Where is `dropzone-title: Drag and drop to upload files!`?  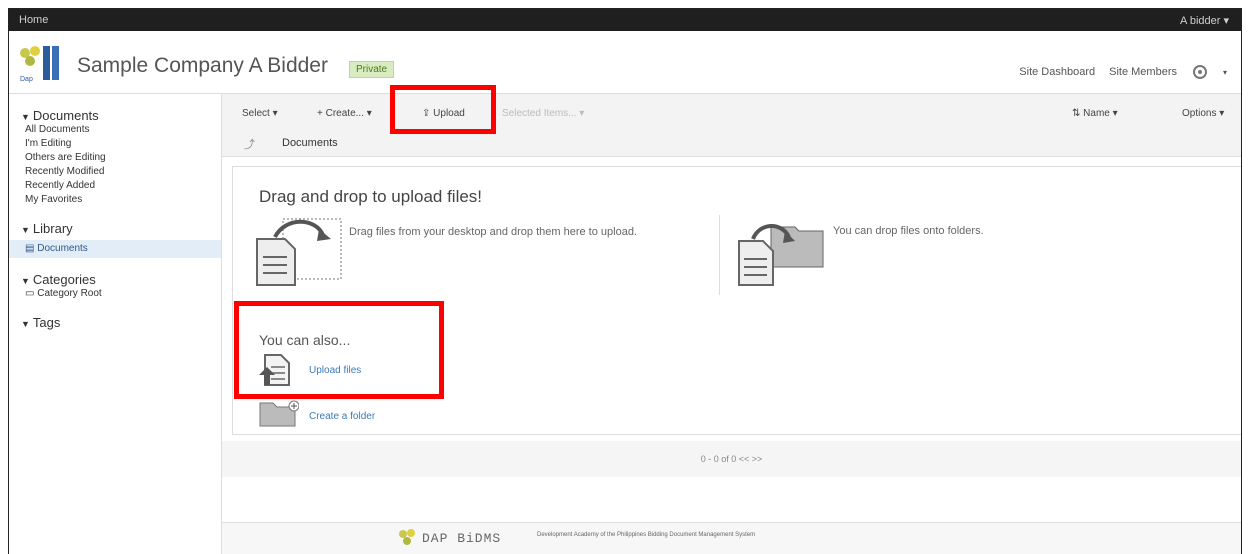 dropzone-title: Drag and drop to upload files! is located at coordinates (371, 196).